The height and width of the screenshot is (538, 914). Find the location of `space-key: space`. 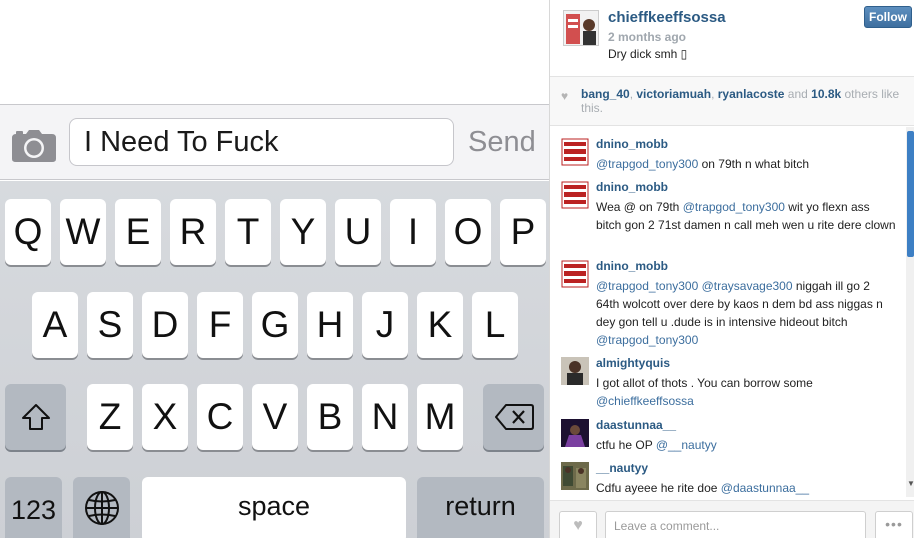

space-key: space is located at coordinates (274, 507).